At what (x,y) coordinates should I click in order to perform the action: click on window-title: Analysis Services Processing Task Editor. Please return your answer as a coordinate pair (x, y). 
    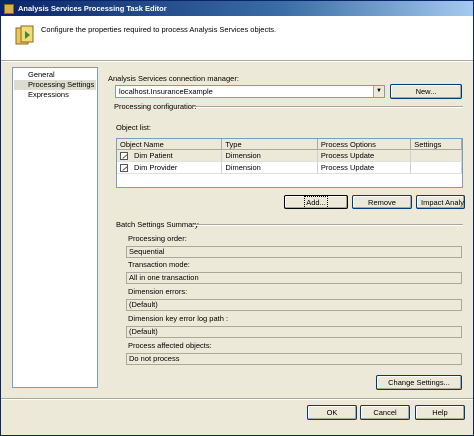
    Looking at the image, I should click on (92, 8).